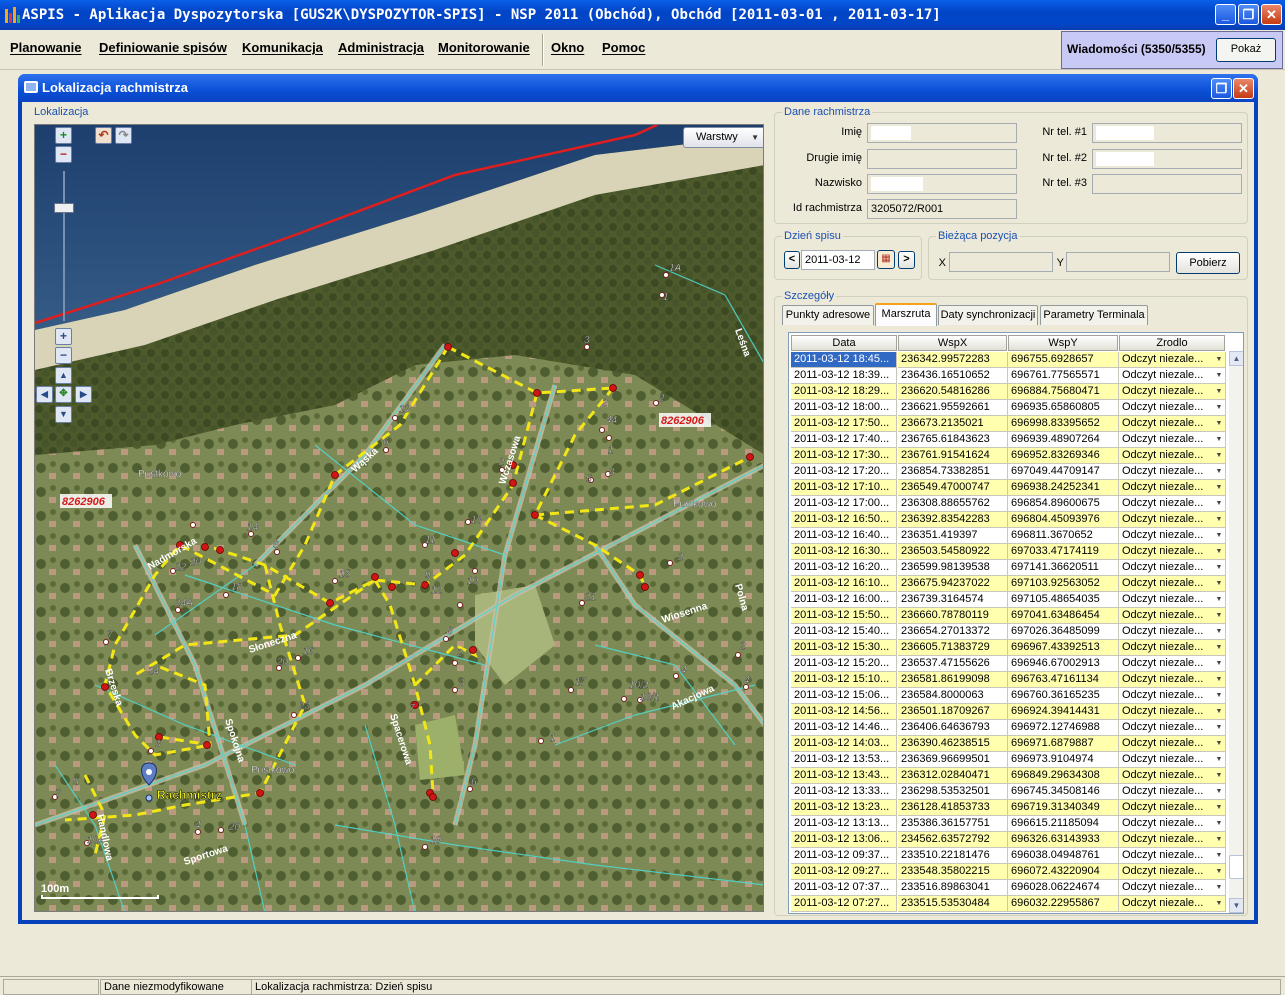  What do you see at coordinates (1236, 905) in the screenshot?
I see `scroll-down-icon: ▼` at bounding box center [1236, 905].